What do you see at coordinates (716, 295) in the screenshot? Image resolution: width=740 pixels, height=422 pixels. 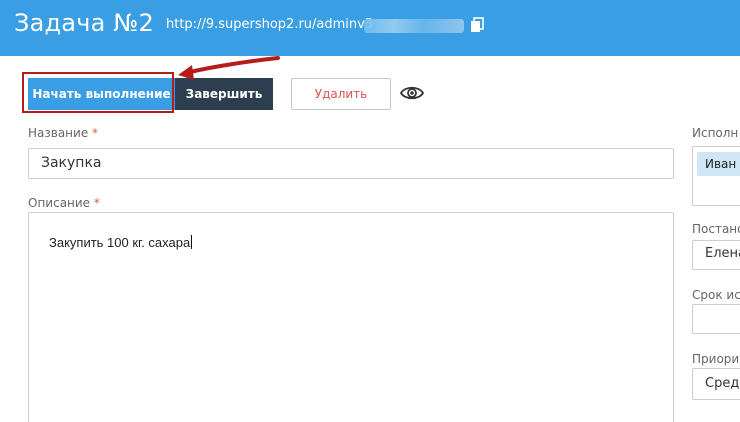 I see `deadline-label: Срок ис` at bounding box center [716, 295].